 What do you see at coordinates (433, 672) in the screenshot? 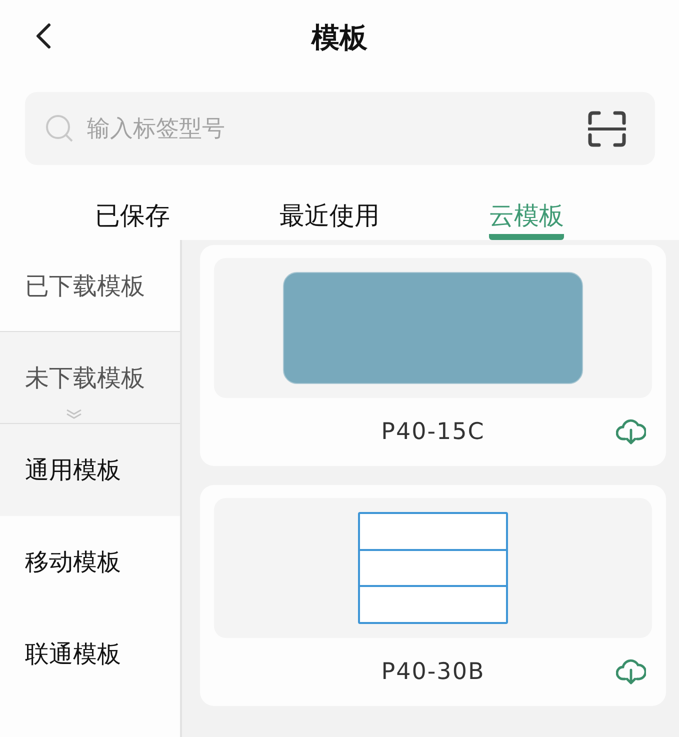
I see `template-name: P40-30B` at bounding box center [433, 672].